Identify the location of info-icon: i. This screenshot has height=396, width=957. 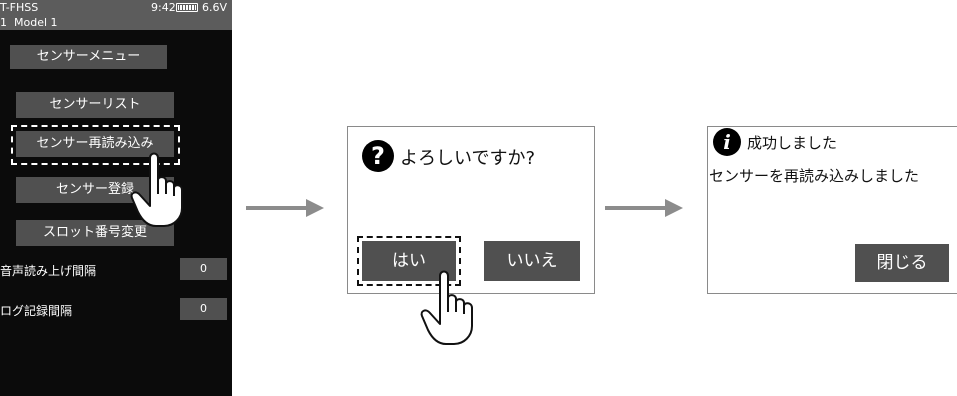
(727, 142).